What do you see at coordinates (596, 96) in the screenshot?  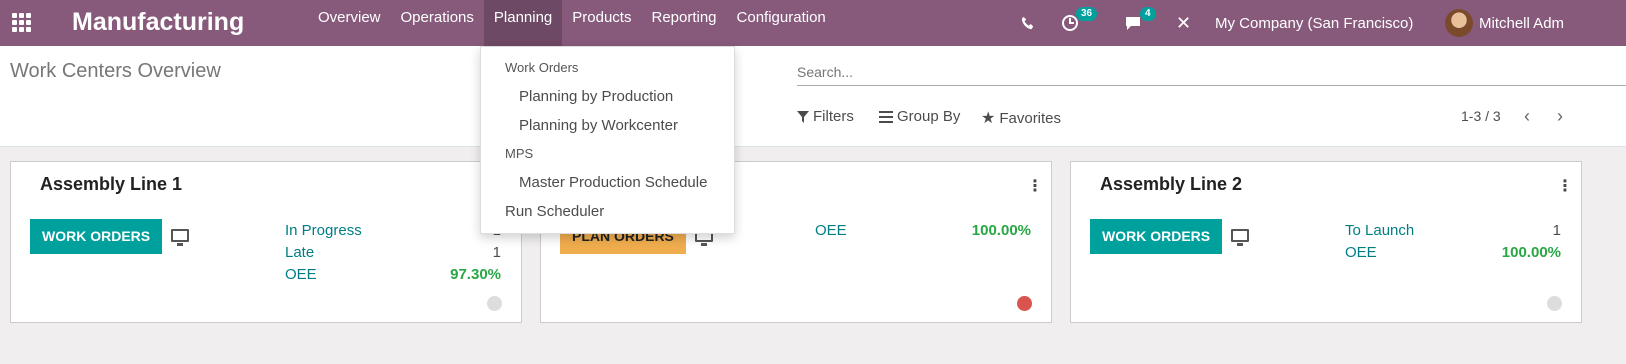 I see `menu-item-planning-by-production: Planning by Production` at bounding box center [596, 96].